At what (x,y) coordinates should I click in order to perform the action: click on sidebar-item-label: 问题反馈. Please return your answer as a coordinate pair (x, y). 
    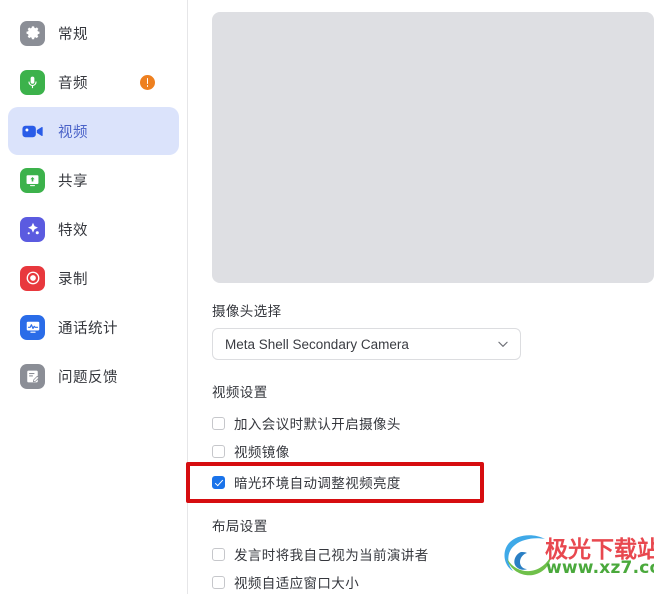
    Looking at the image, I should click on (88, 377).